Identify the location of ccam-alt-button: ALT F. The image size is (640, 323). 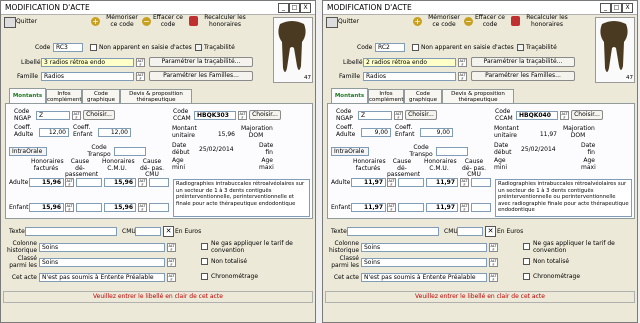
(242, 115).